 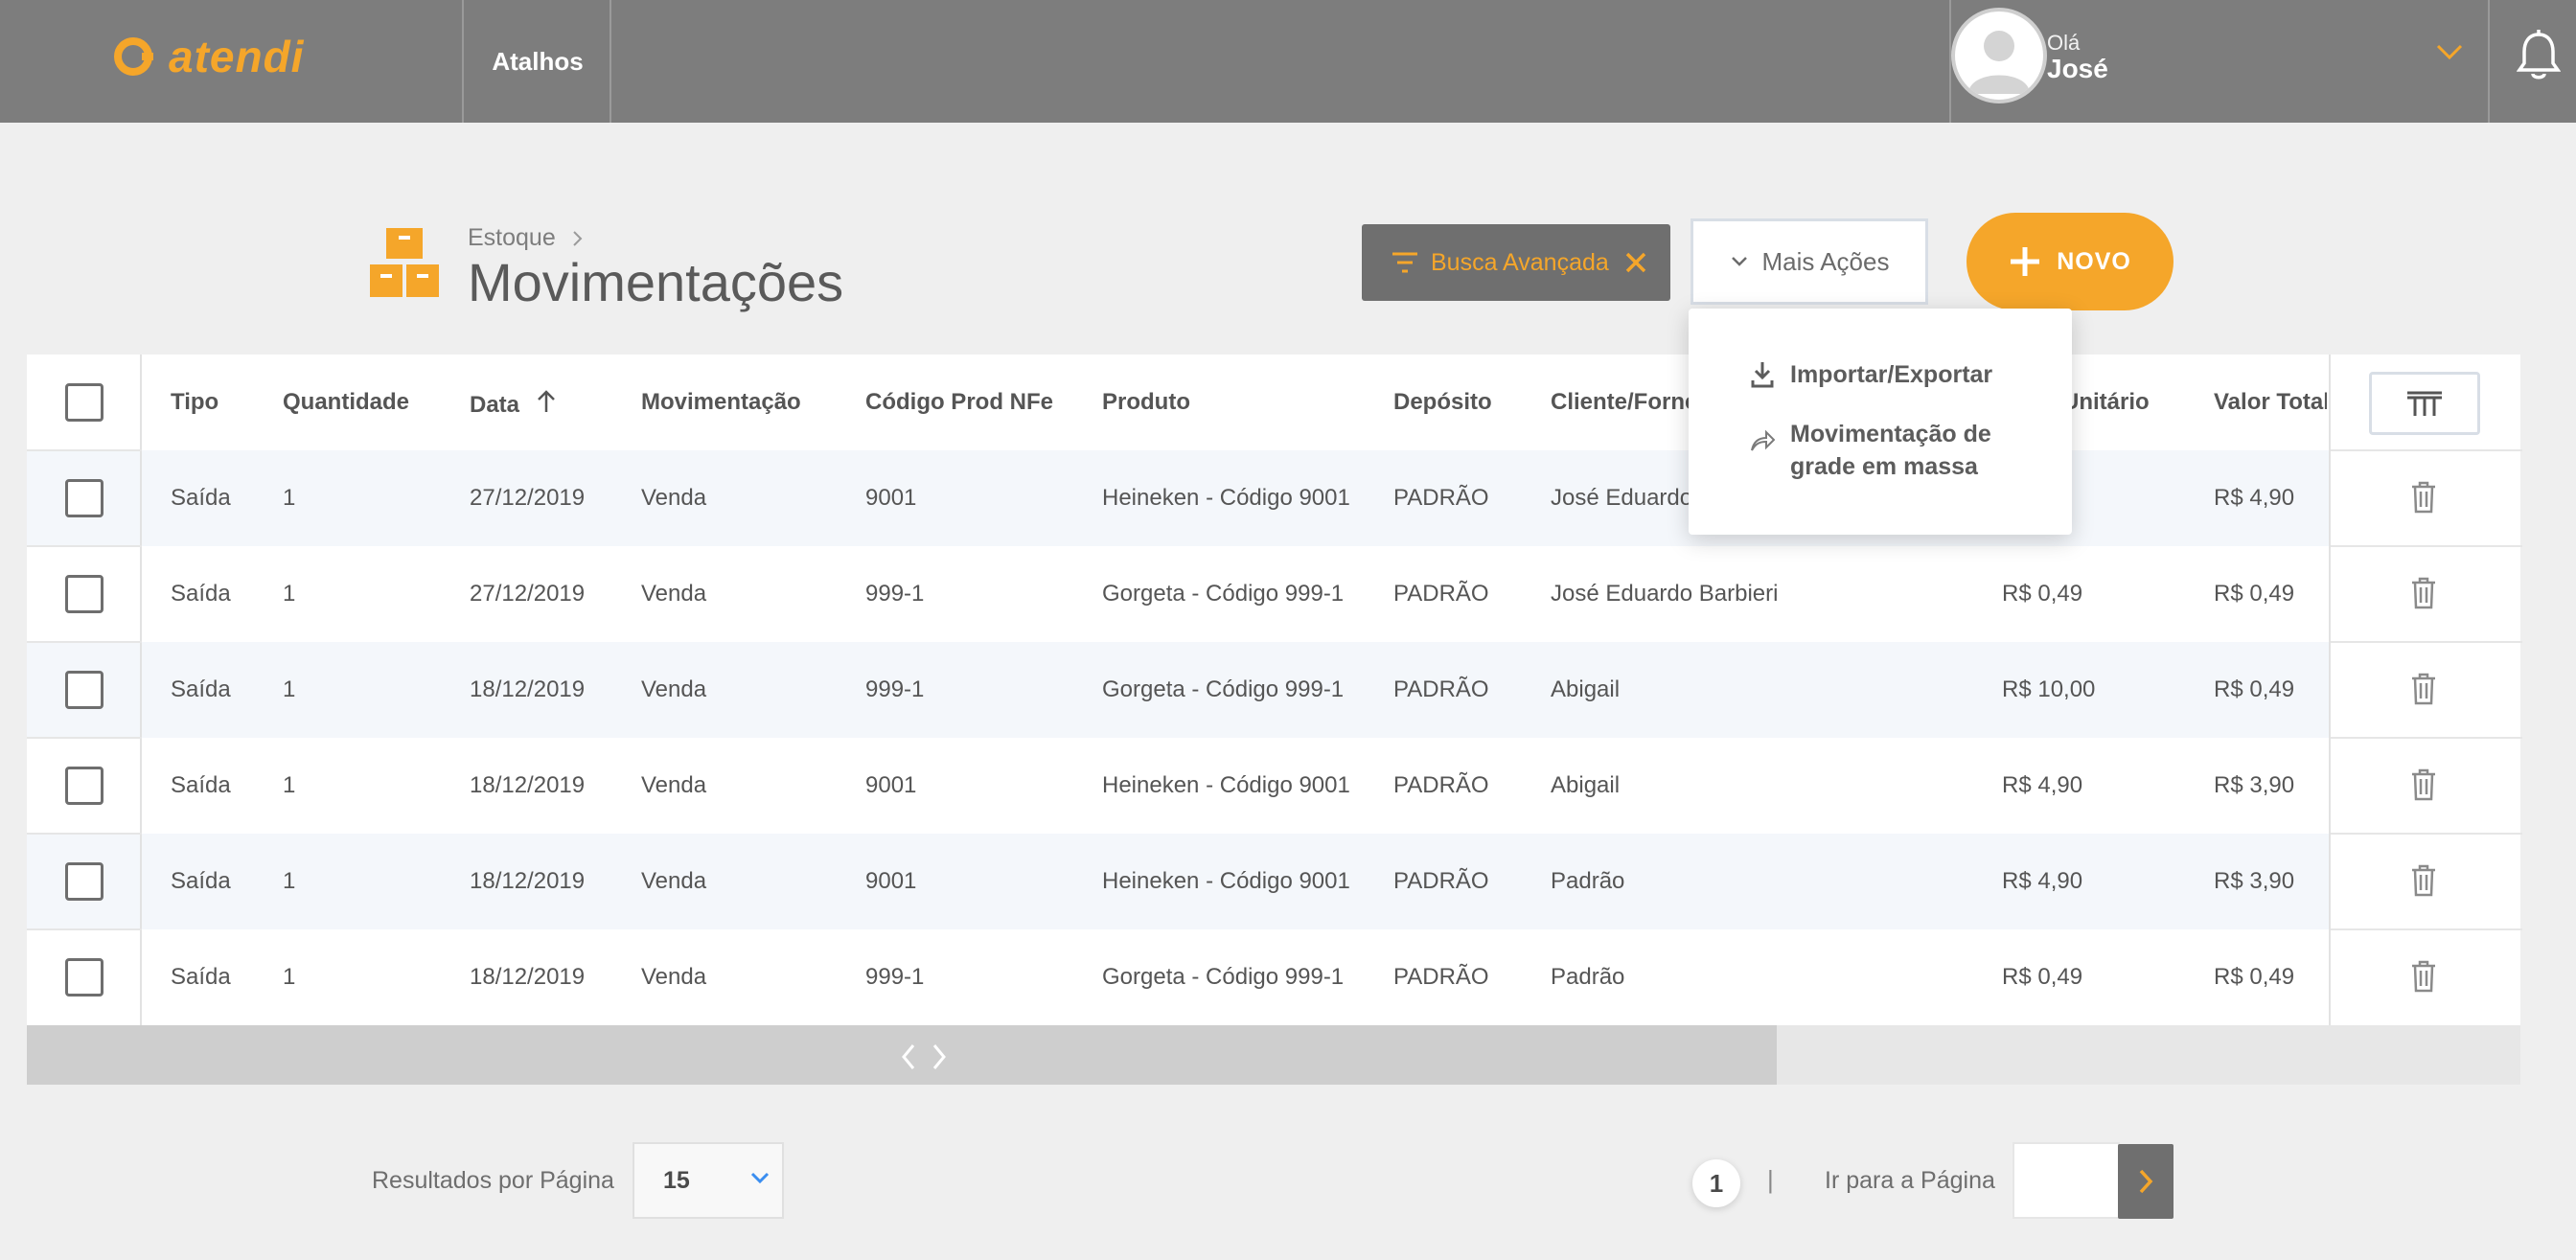 What do you see at coordinates (1665, 594) in the screenshot?
I see `cell-cliente: José Eduardo Barbieri` at bounding box center [1665, 594].